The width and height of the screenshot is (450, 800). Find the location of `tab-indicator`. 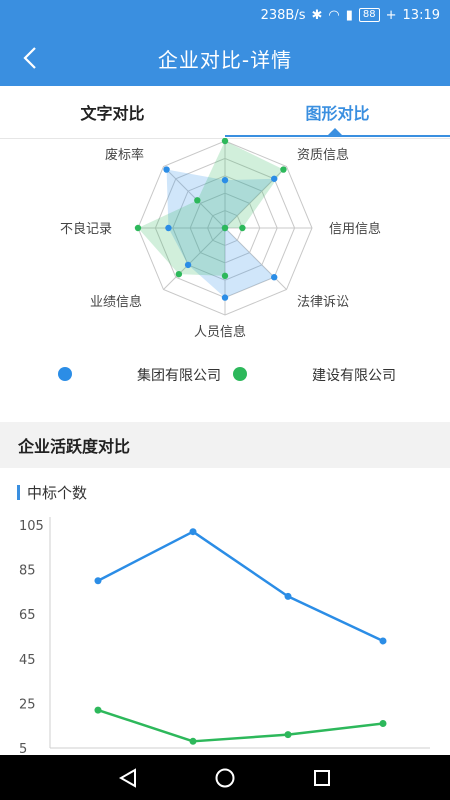

tab-indicator is located at coordinates (337, 136).